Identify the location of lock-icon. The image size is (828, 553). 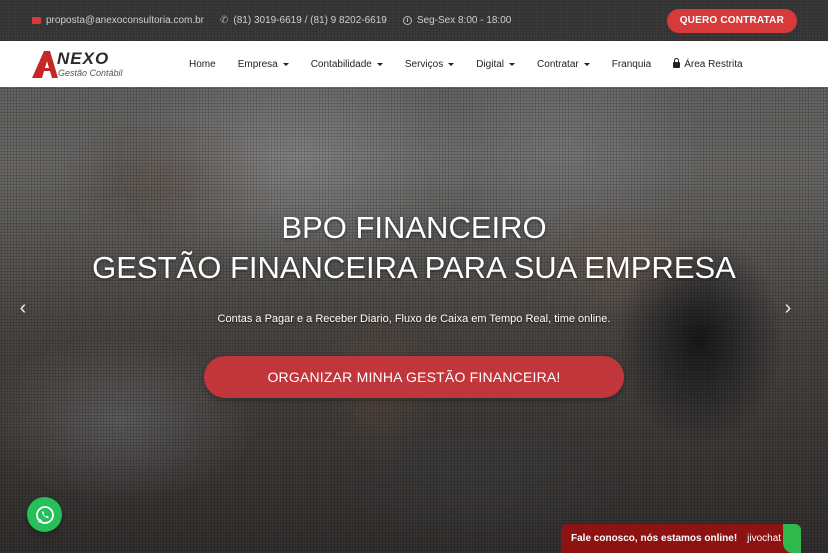
(677, 63).